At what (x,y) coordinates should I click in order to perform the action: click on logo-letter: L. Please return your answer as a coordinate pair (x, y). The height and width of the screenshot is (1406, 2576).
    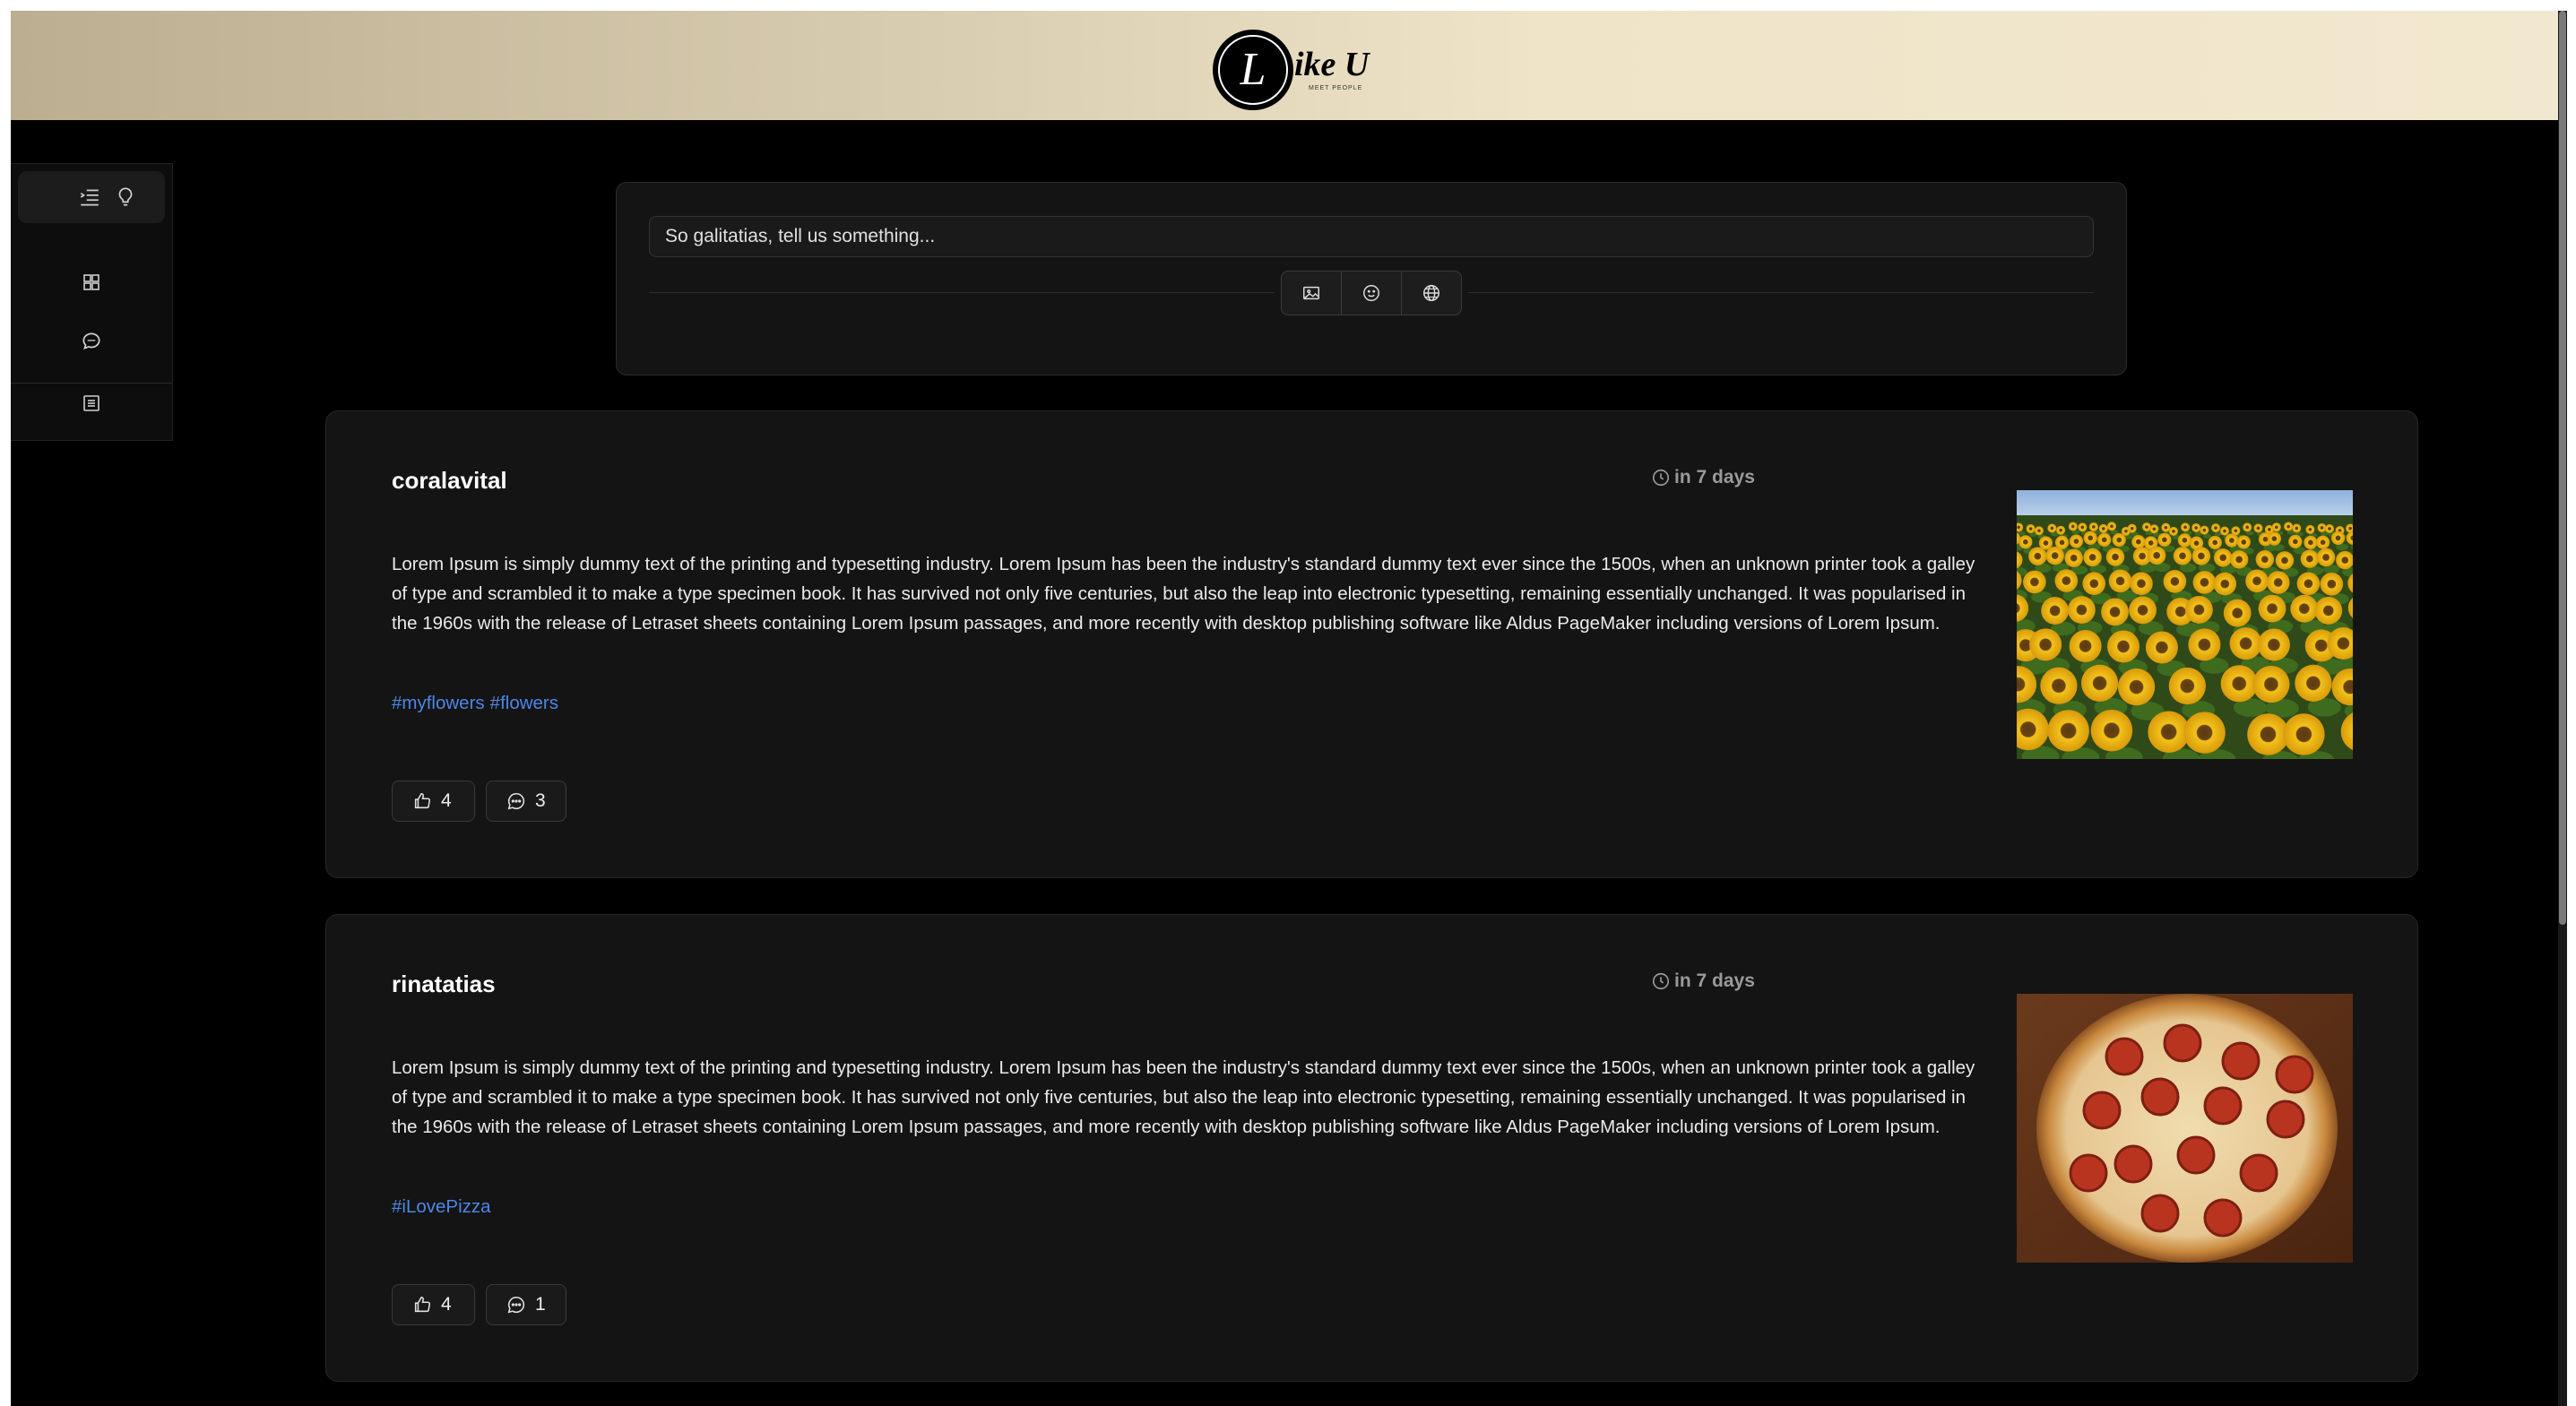
    Looking at the image, I should click on (1253, 70).